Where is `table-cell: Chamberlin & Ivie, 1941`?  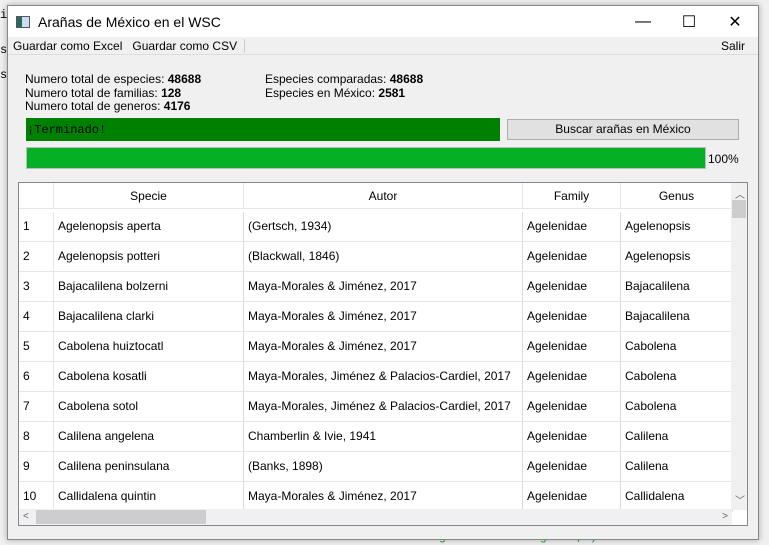 table-cell: Chamberlin & Ivie, 1941 is located at coordinates (383, 436).